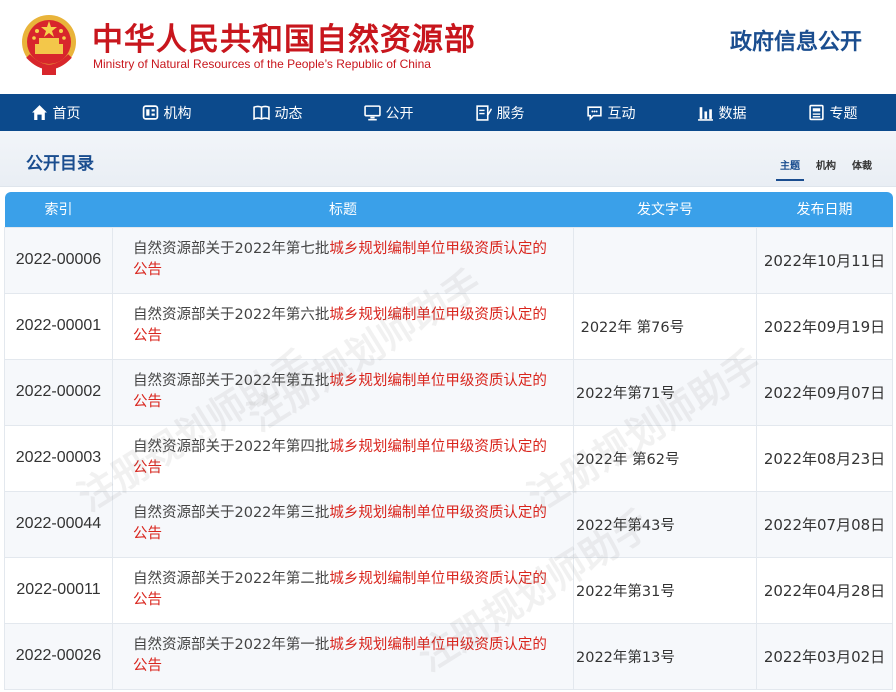 The image size is (896, 692). Describe the element at coordinates (343, 656) in the screenshot. I see `cell-title-link: 自然资源部关于2022年第一批城乡规划编制单位甲级资质认定的公告` at that location.